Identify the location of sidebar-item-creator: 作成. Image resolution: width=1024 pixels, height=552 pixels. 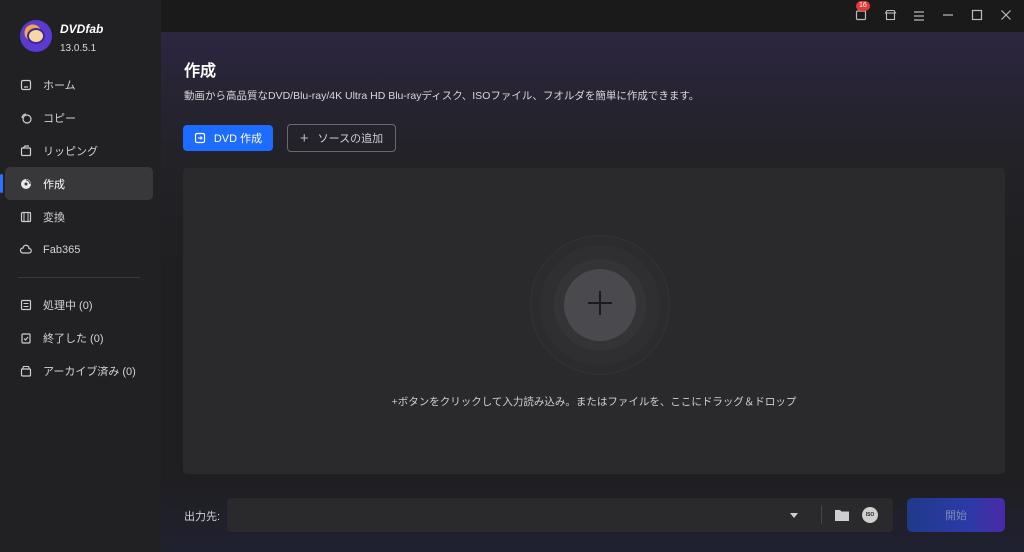
(76, 183).